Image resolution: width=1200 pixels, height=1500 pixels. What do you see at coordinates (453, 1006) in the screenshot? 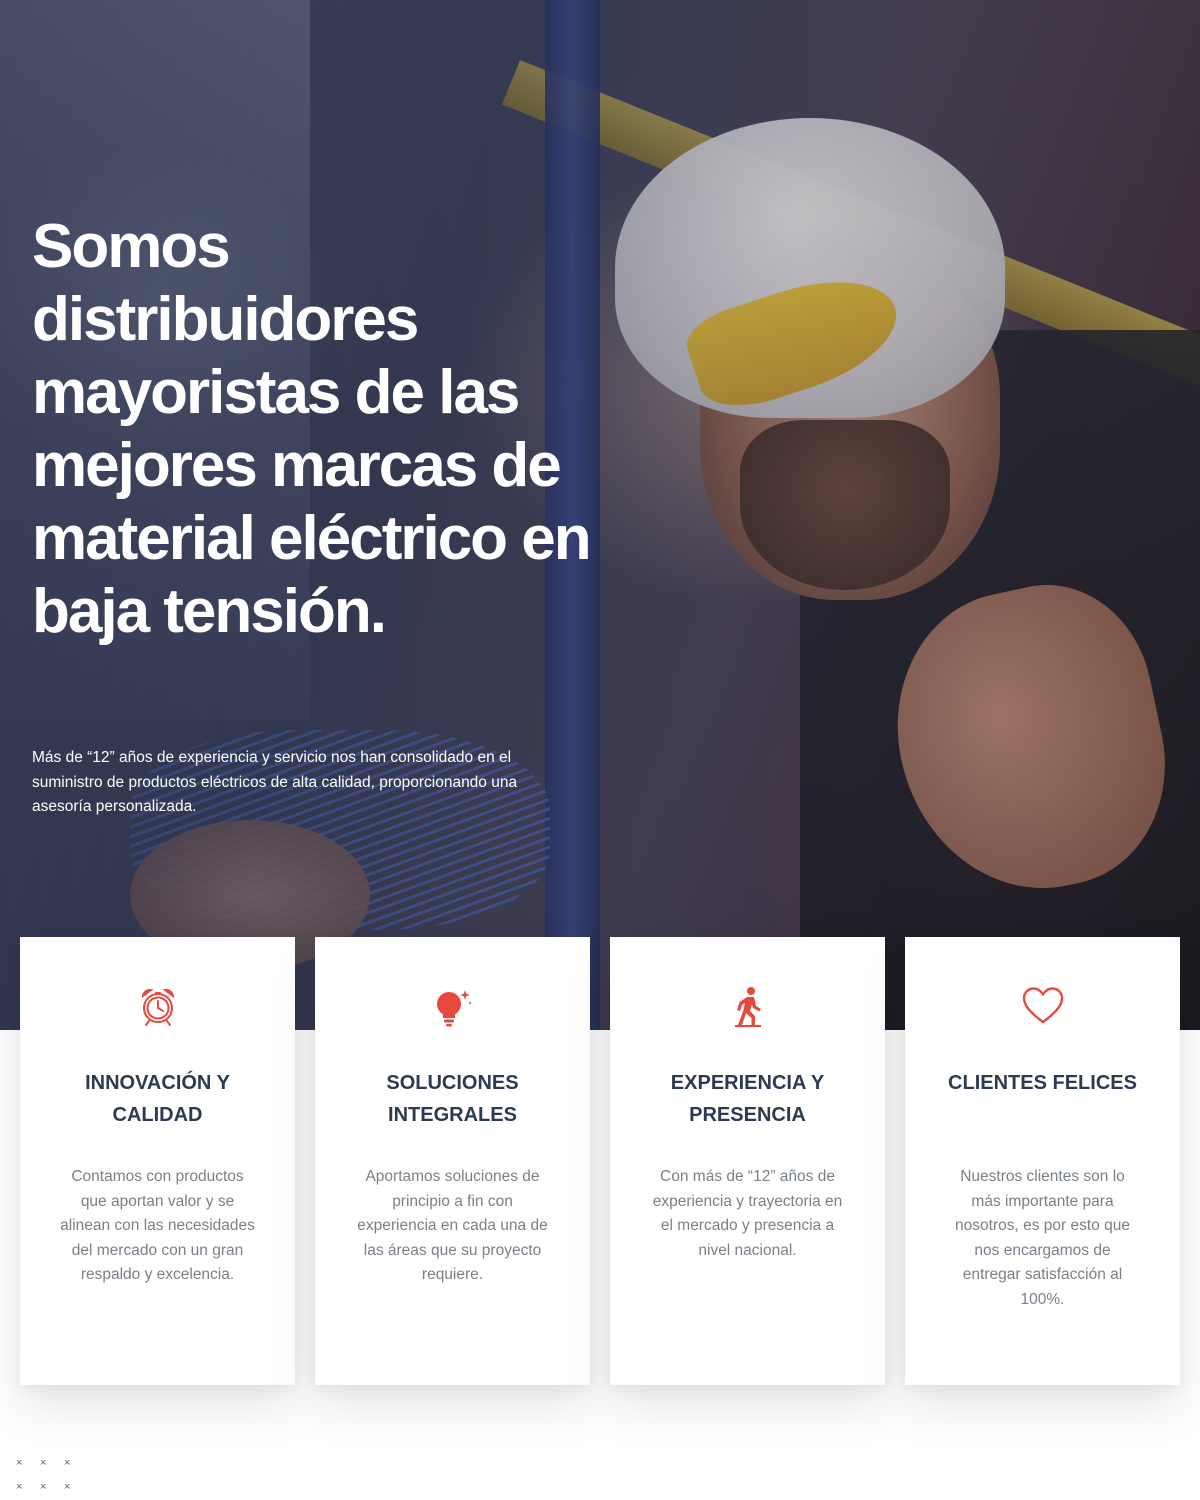
I see `lightbulb-icon` at bounding box center [453, 1006].